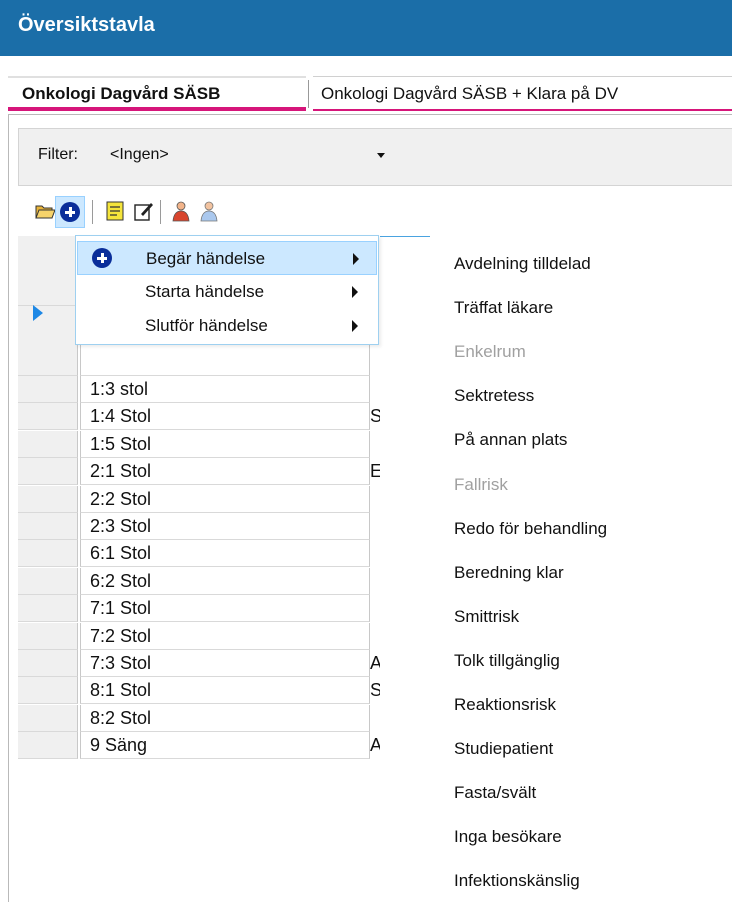 Image resolution: width=732 pixels, height=902 pixels. What do you see at coordinates (508, 837) in the screenshot?
I see `submenu-item: Inga besökare` at bounding box center [508, 837].